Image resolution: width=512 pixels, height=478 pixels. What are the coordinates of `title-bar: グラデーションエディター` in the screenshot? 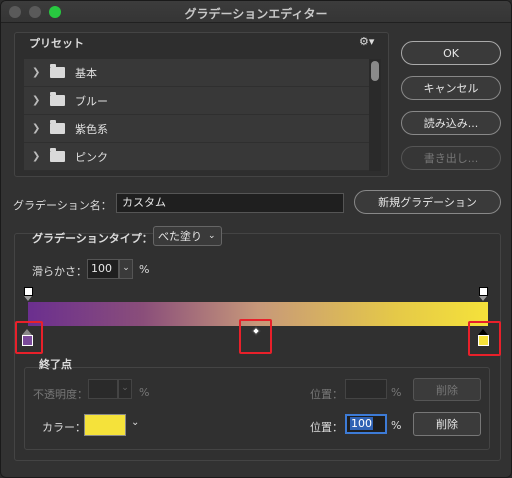 It's located at (256, 12).